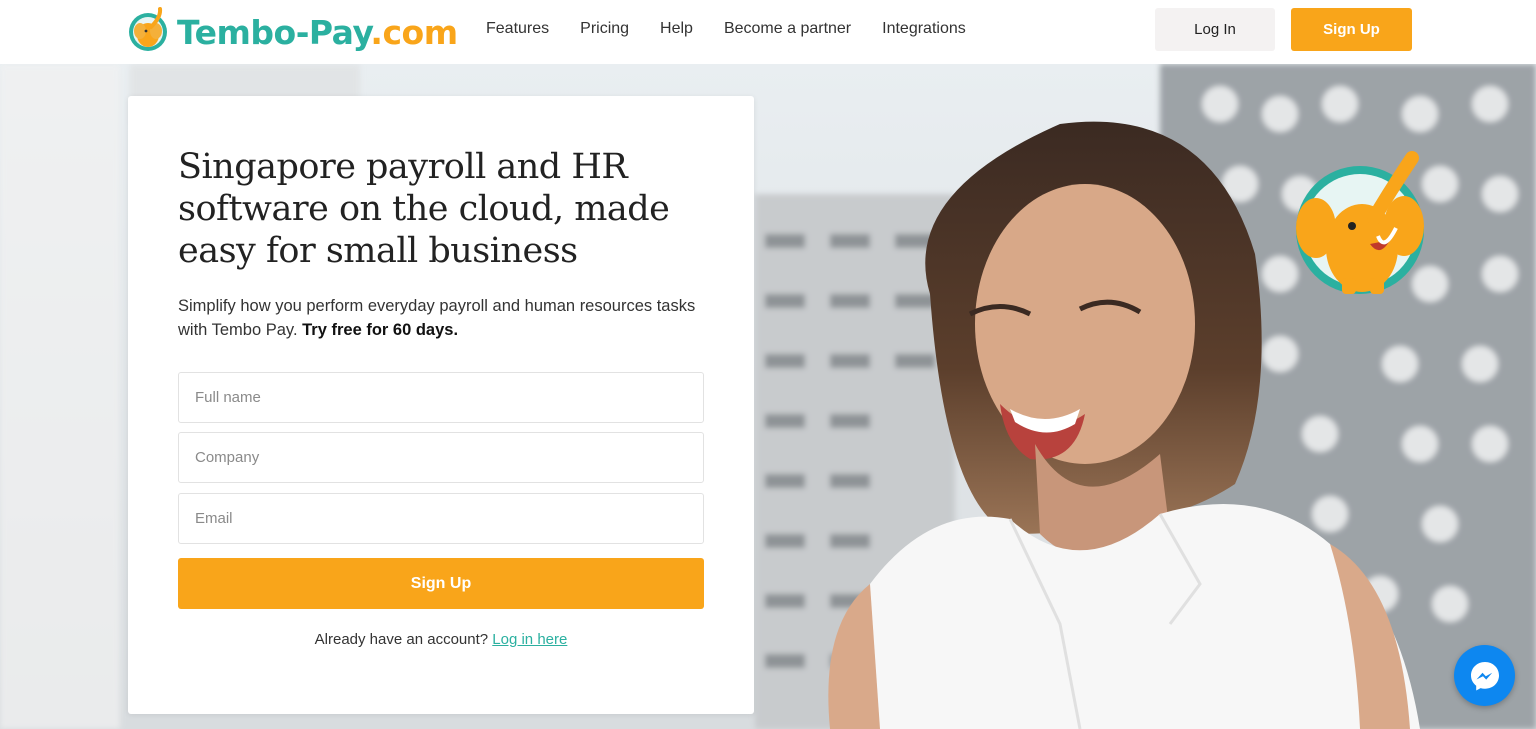  Describe the element at coordinates (401, 639) in the screenshot. I see `already-text: Already have an account?` at that location.